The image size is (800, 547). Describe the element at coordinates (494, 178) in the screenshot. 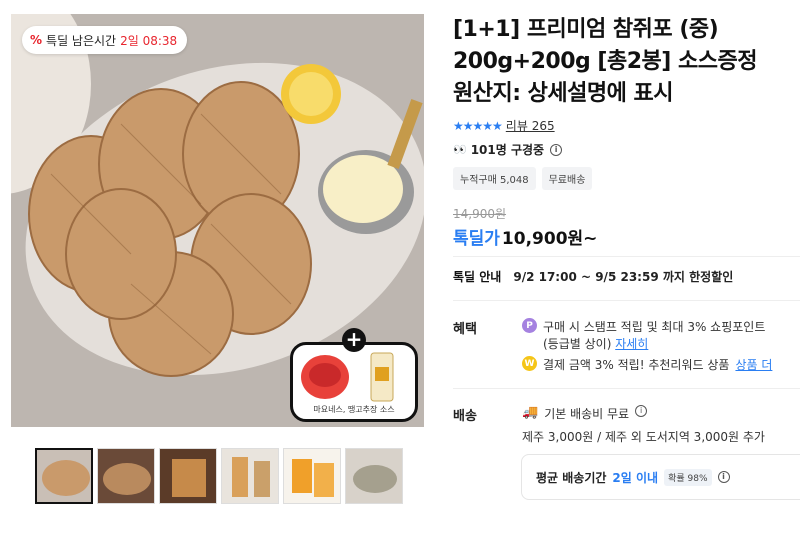

I see `chip-purchases: 누적구매 5,048` at that location.